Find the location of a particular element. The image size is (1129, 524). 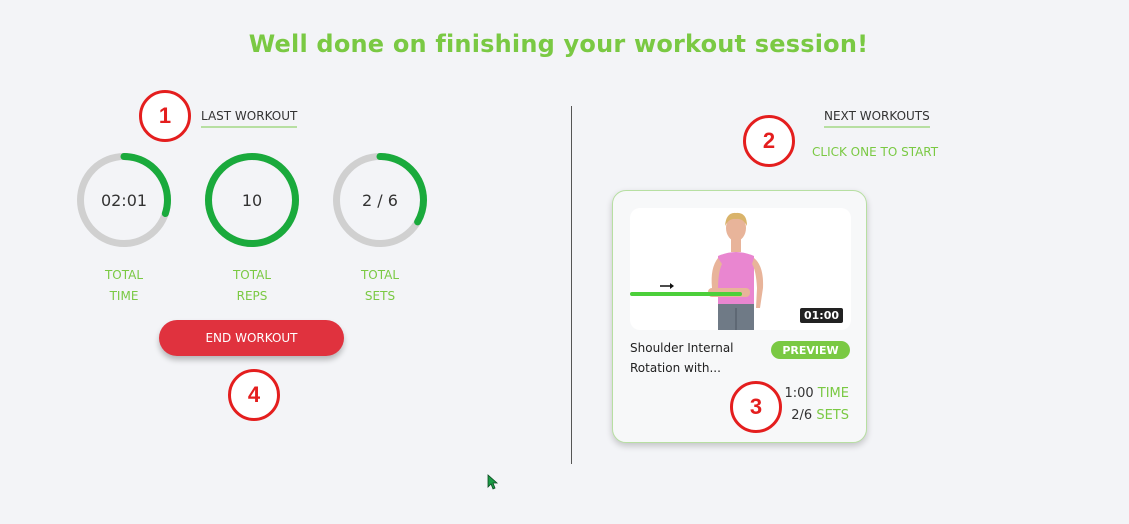

annotation-marker-4: 4 is located at coordinates (254, 395).